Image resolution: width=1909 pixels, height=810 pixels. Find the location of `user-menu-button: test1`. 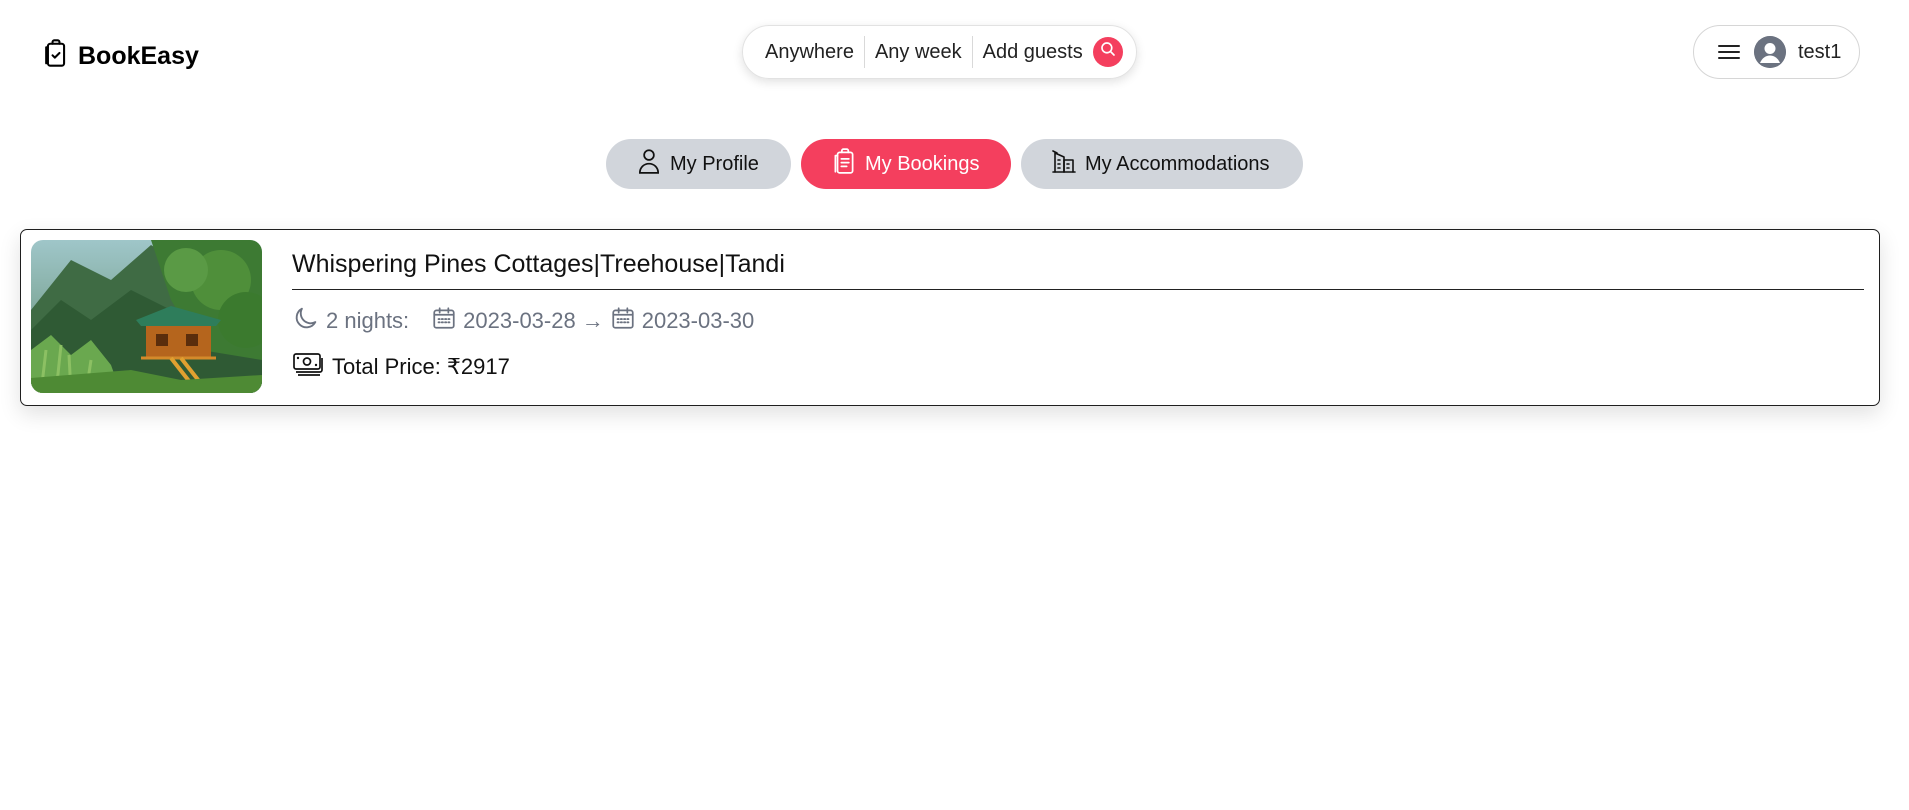

user-menu-button: test1 is located at coordinates (1776, 52).